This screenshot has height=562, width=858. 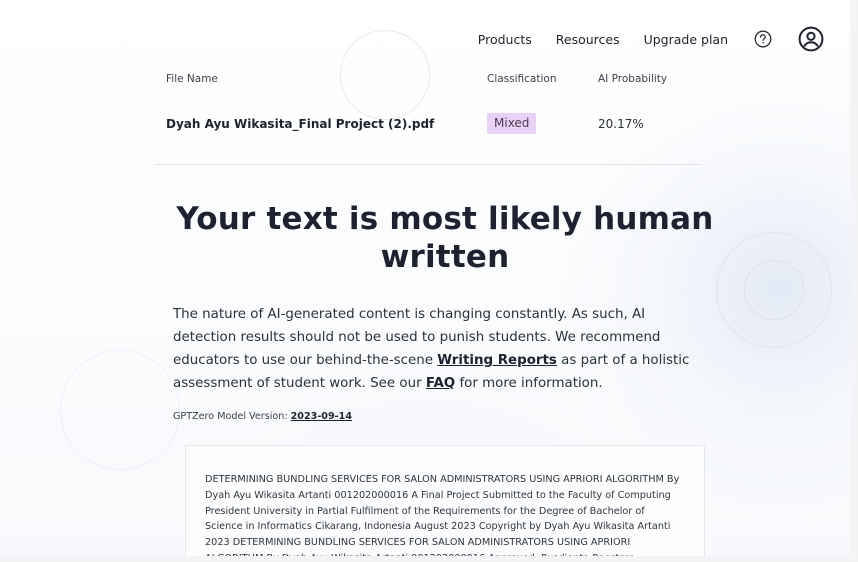 I want to click on result-headline: Your text is most likely human written, so click(x=445, y=238).